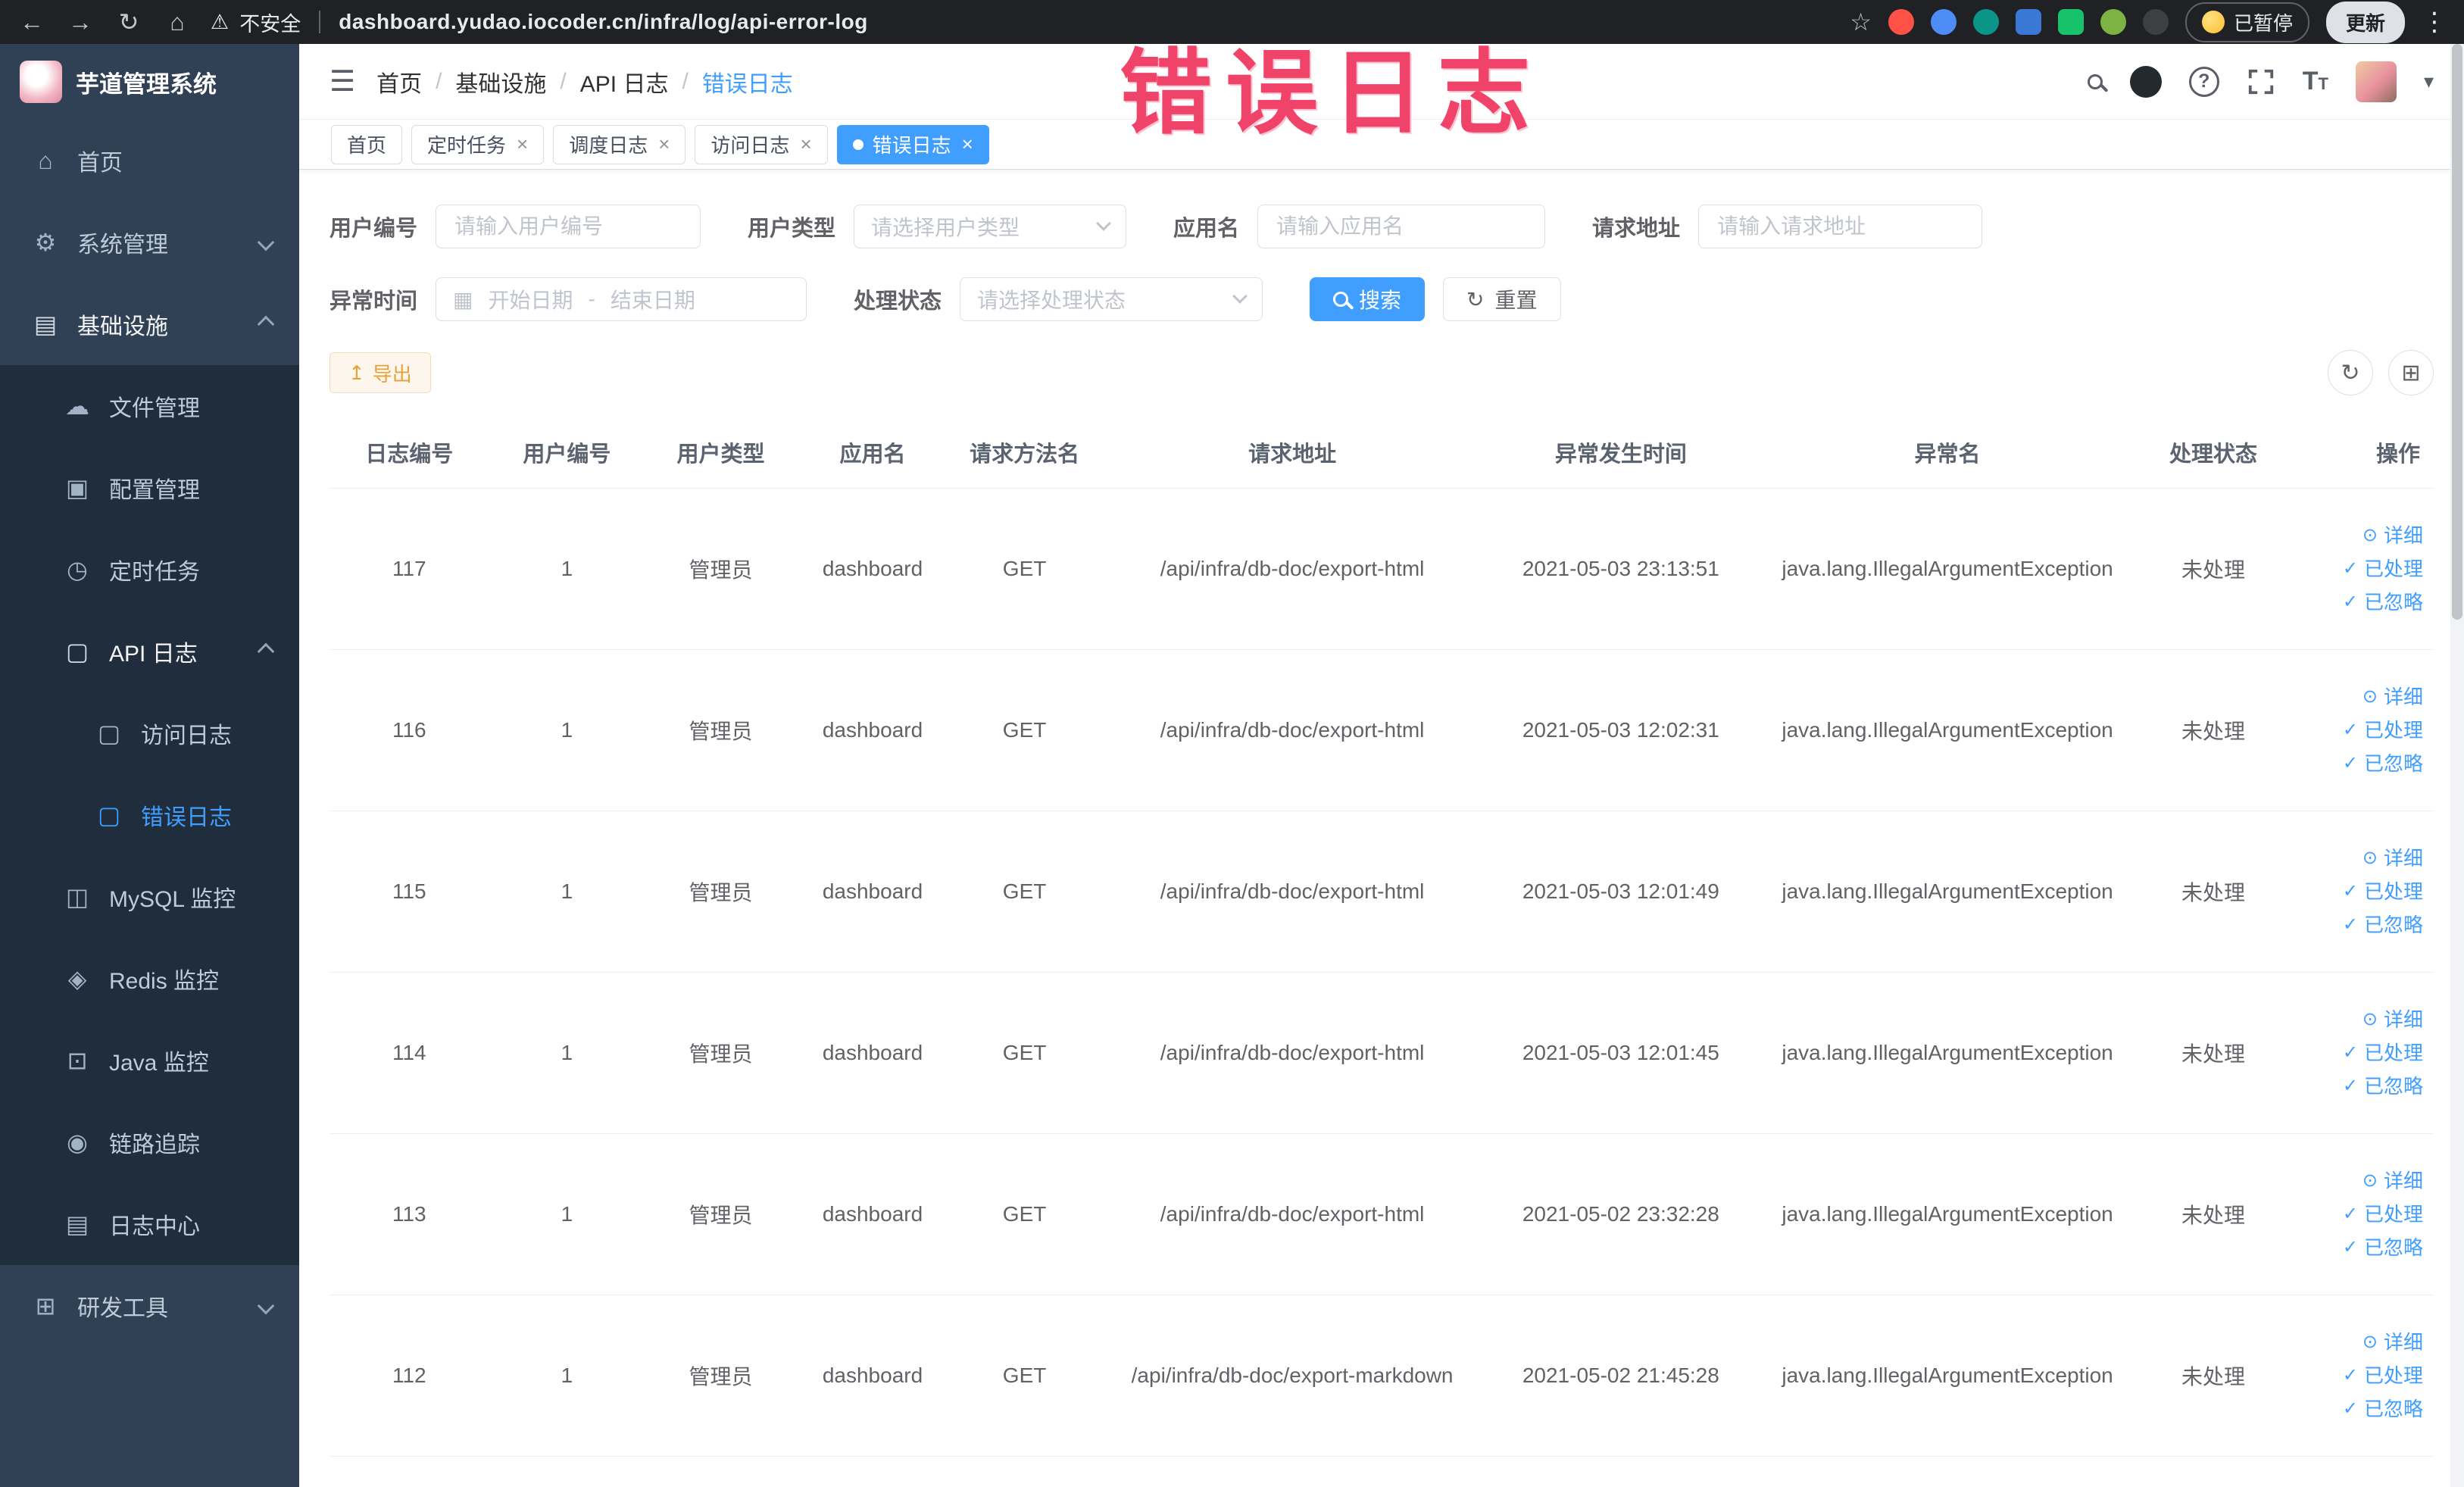 The image size is (2464, 1487). Describe the element at coordinates (619, 144) in the screenshot. I see `tab-schedule-log: 调度日志 ×` at that location.